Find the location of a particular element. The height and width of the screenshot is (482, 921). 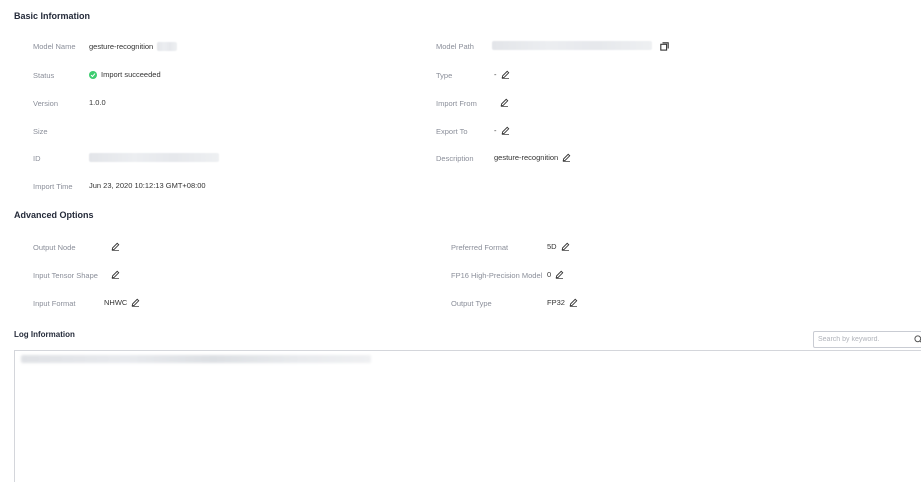

output-type-label: Output Type is located at coordinates (471, 303).